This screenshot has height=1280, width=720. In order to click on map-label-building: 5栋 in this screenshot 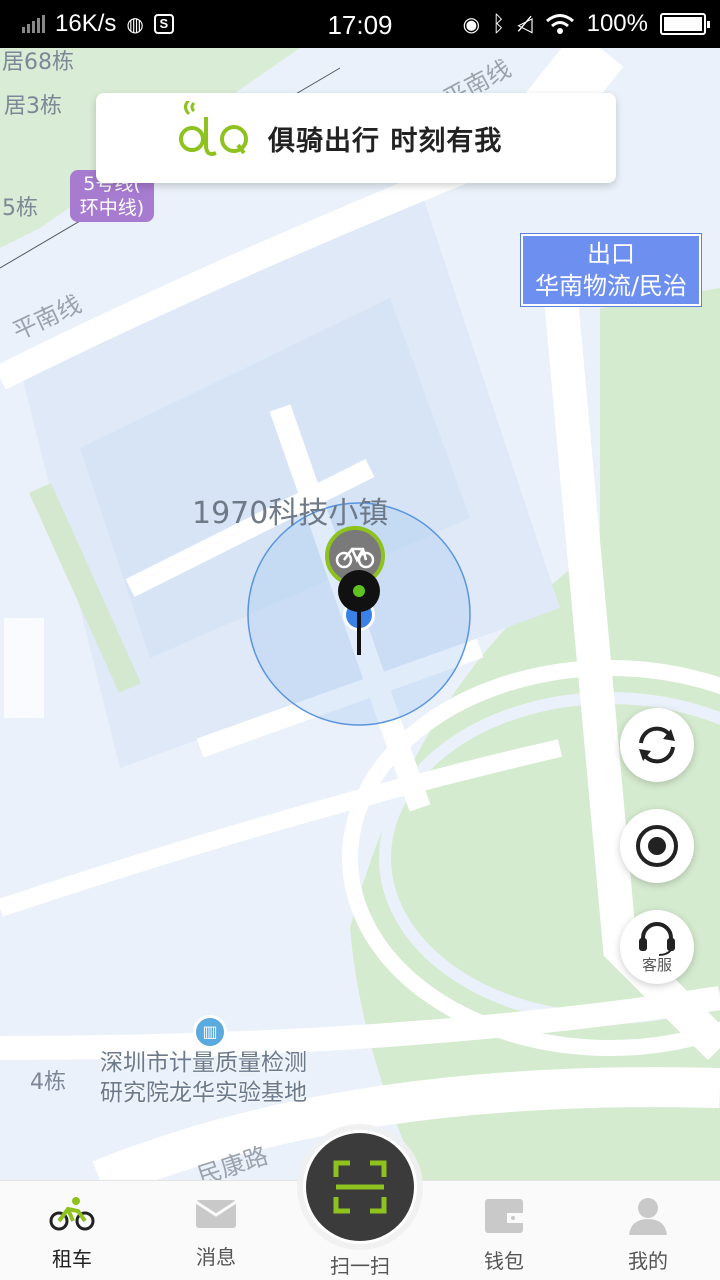, I will do `click(20, 208)`.